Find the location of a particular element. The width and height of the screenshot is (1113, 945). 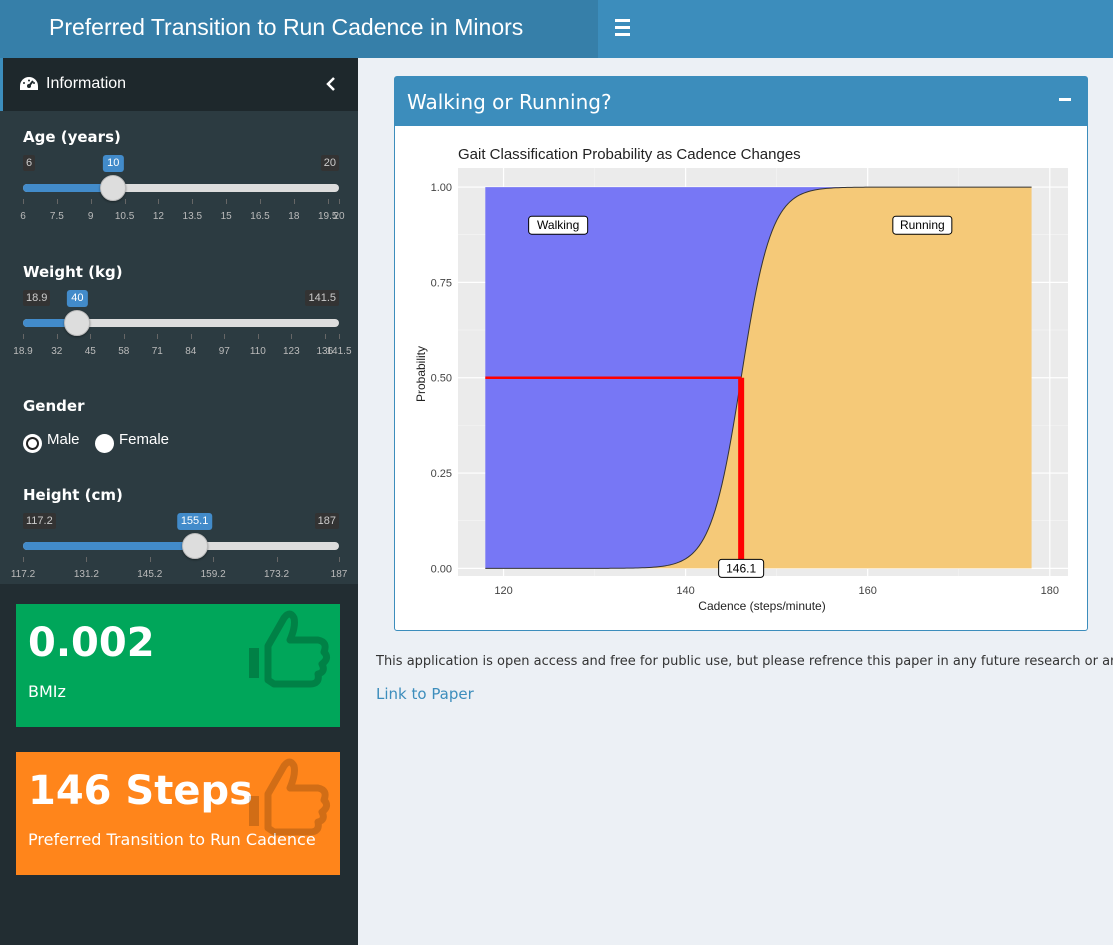

slider-tick-label: 187 is located at coordinates (339, 574).